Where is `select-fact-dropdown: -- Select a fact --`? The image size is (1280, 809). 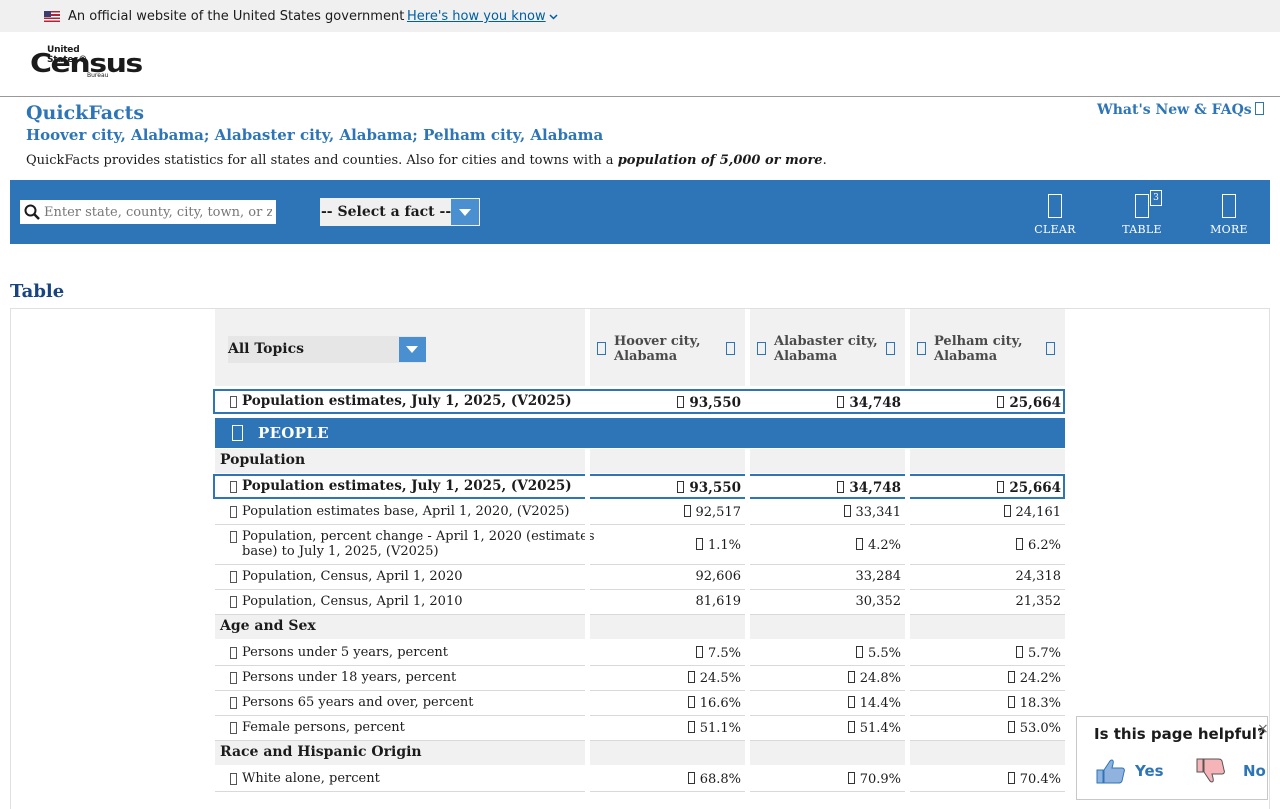
select-fact-dropdown: -- Select a fact -- is located at coordinates (400, 212).